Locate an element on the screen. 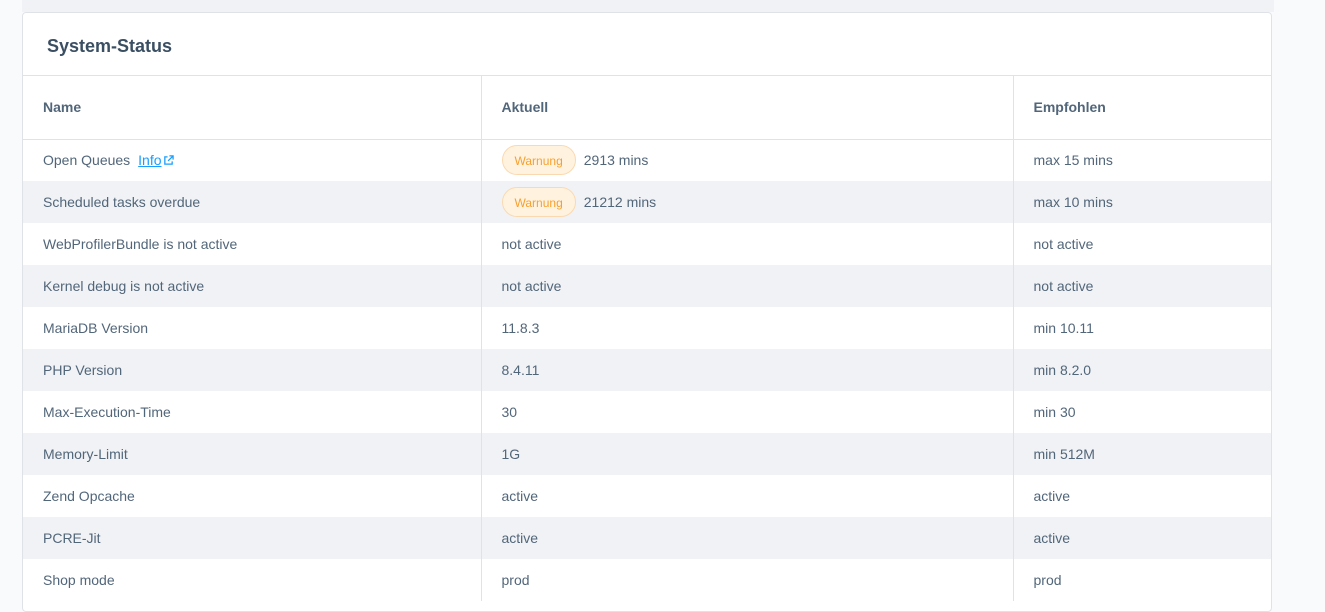 The height and width of the screenshot is (612, 1325). row-current: 2913 mins is located at coordinates (616, 160).